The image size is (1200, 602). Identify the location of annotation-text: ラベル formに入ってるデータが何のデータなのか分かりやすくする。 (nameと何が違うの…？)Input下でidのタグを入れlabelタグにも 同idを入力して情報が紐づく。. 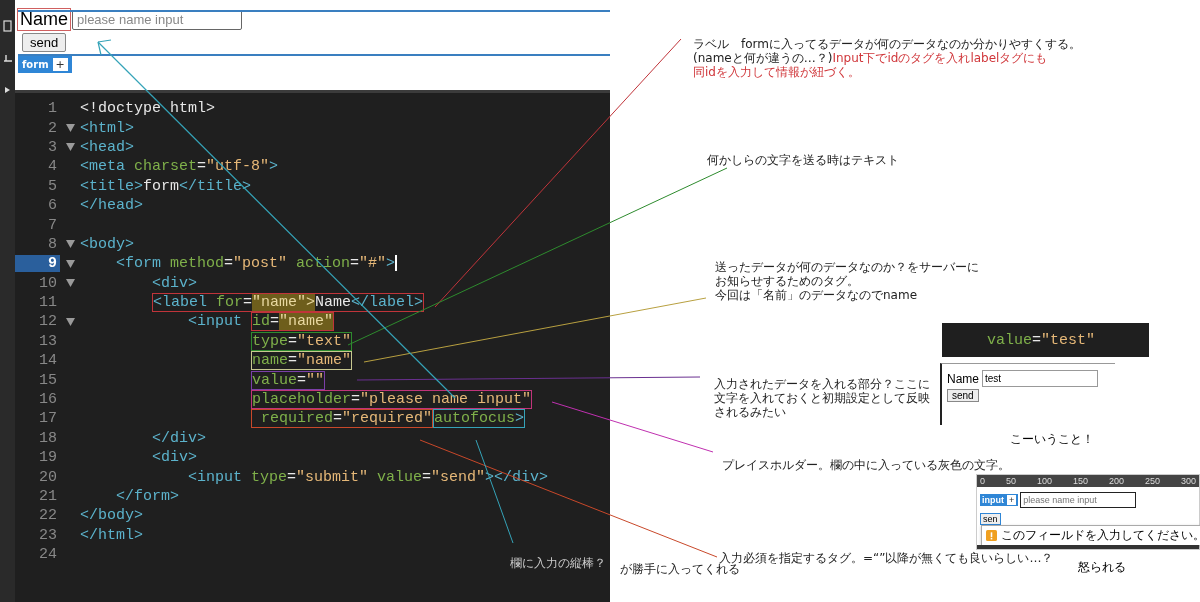
(887, 58).